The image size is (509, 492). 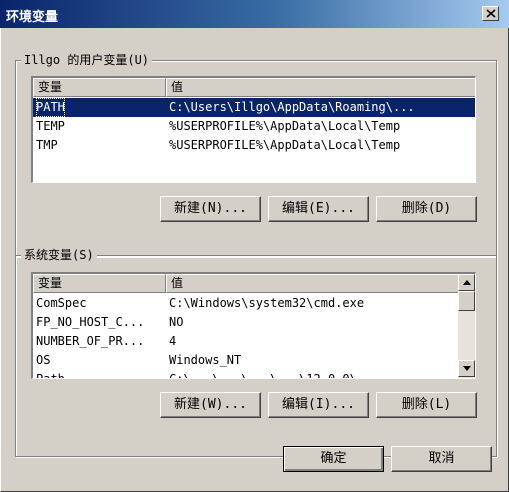 I want to click on user-variables-label: Illgo 的用户变量(U), so click(x=87, y=60).